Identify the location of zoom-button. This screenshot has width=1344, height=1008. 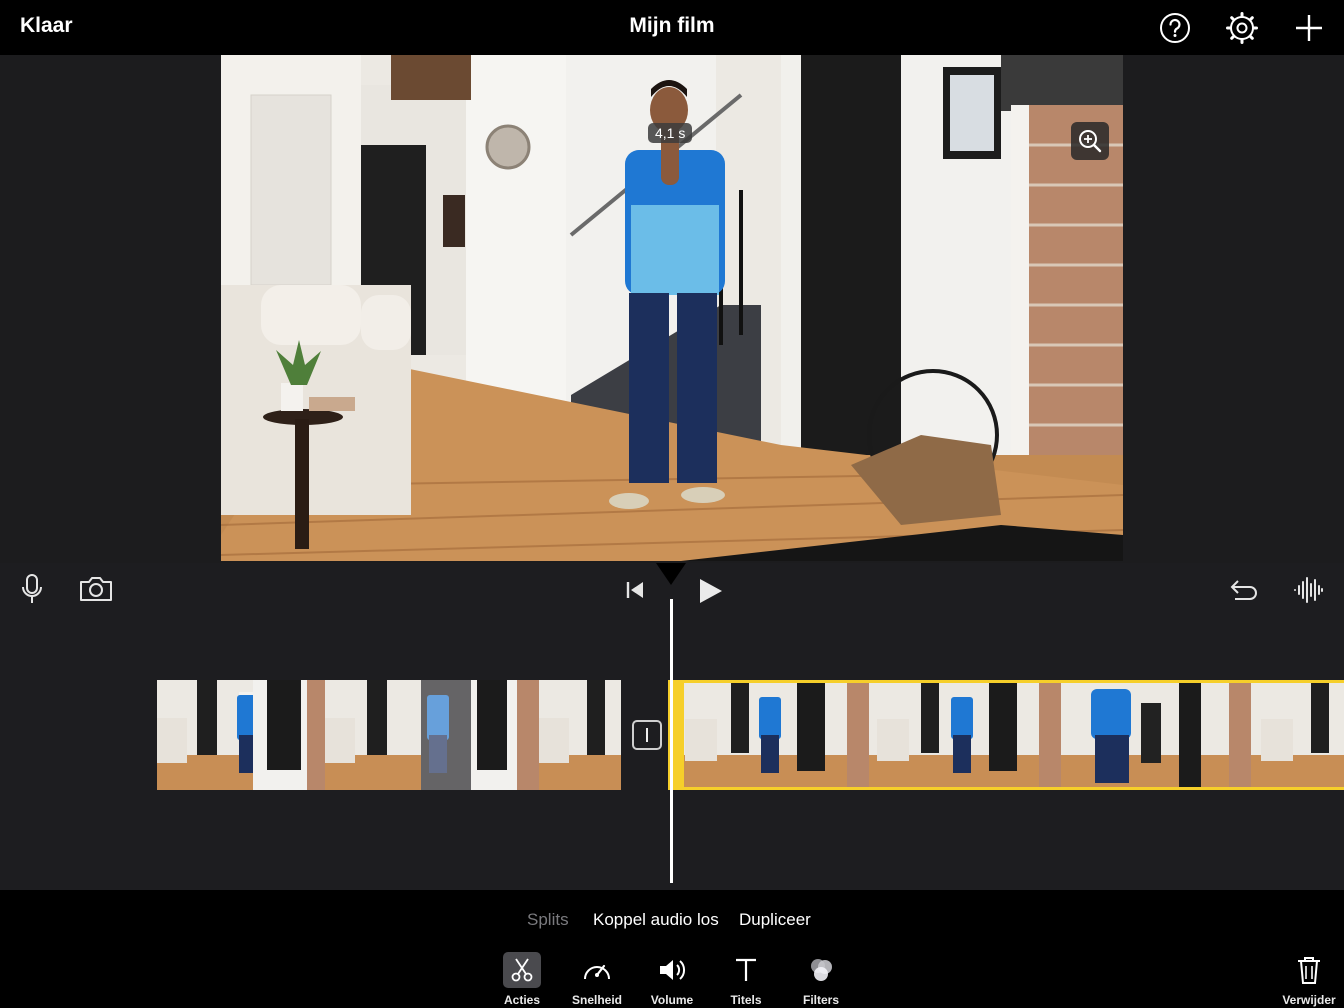
(1090, 141).